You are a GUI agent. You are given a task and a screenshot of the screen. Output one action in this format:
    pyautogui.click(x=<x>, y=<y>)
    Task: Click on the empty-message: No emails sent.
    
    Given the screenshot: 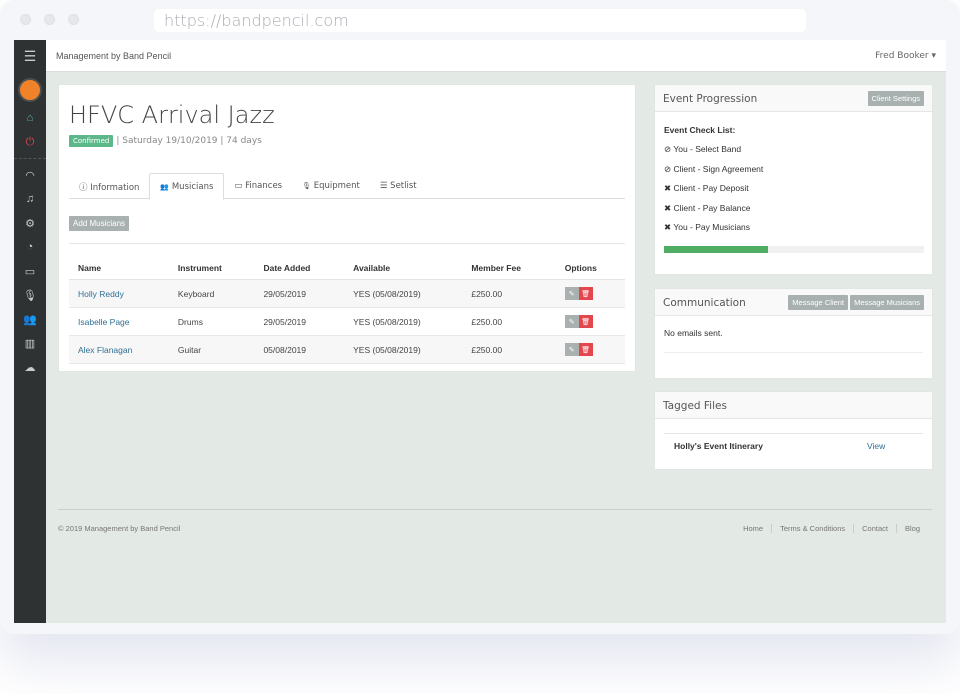 What is the action you would take?
    pyautogui.click(x=693, y=333)
    